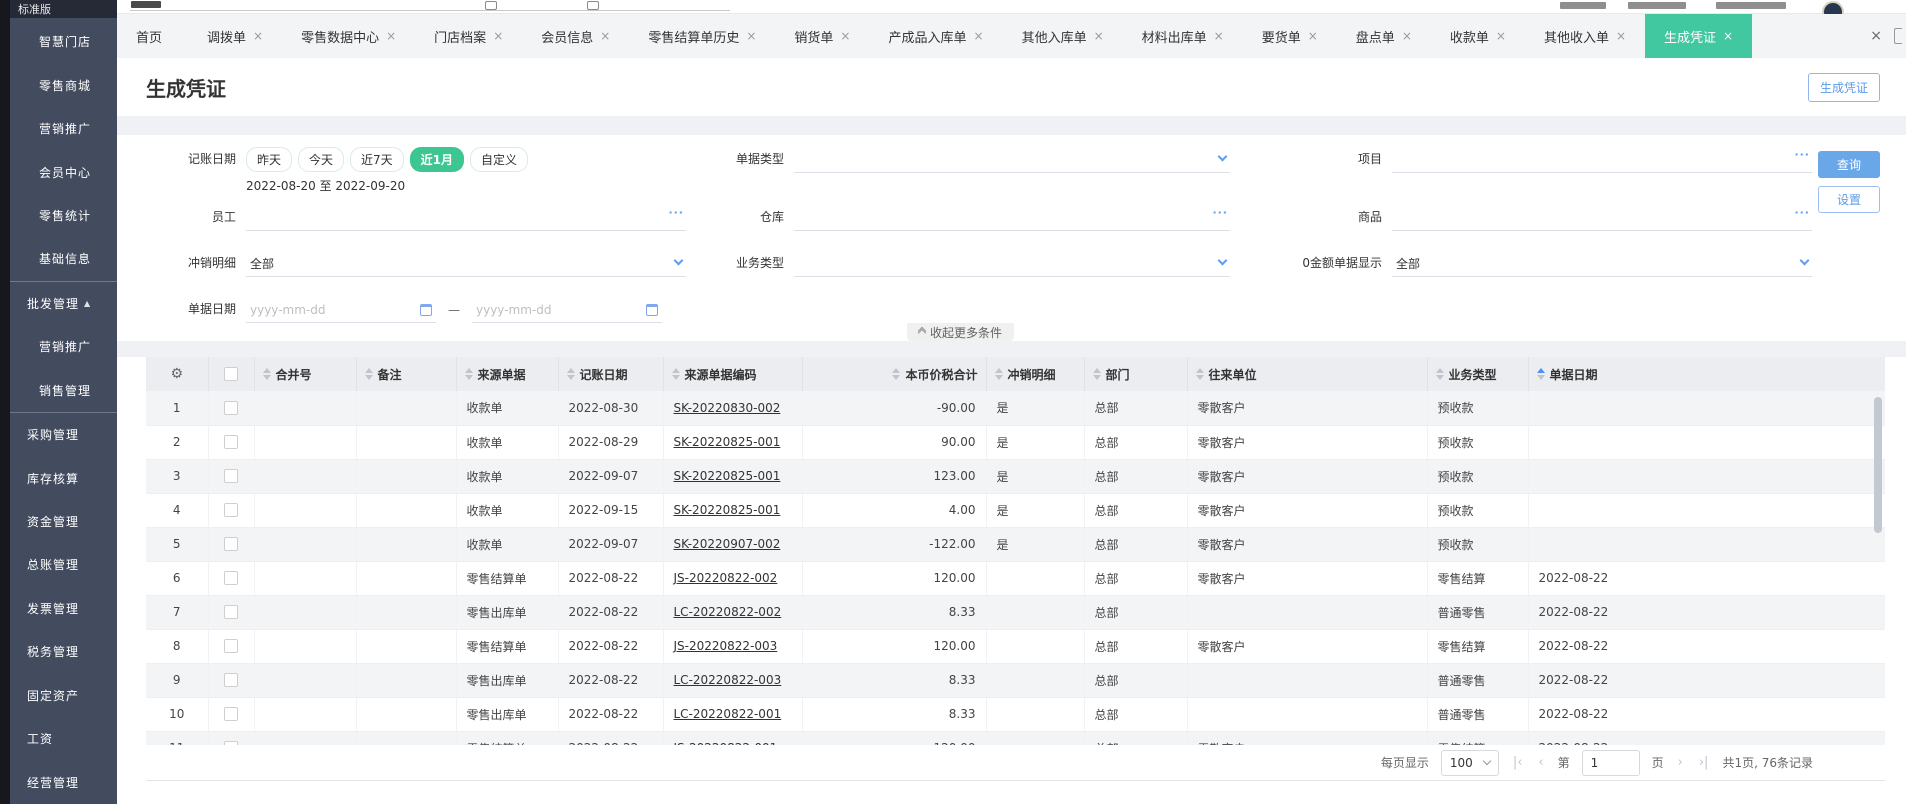 The width and height of the screenshot is (1906, 804). What do you see at coordinates (63, 695) in the screenshot?
I see `sidebar-item: 固定资产` at bounding box center [63, 695].